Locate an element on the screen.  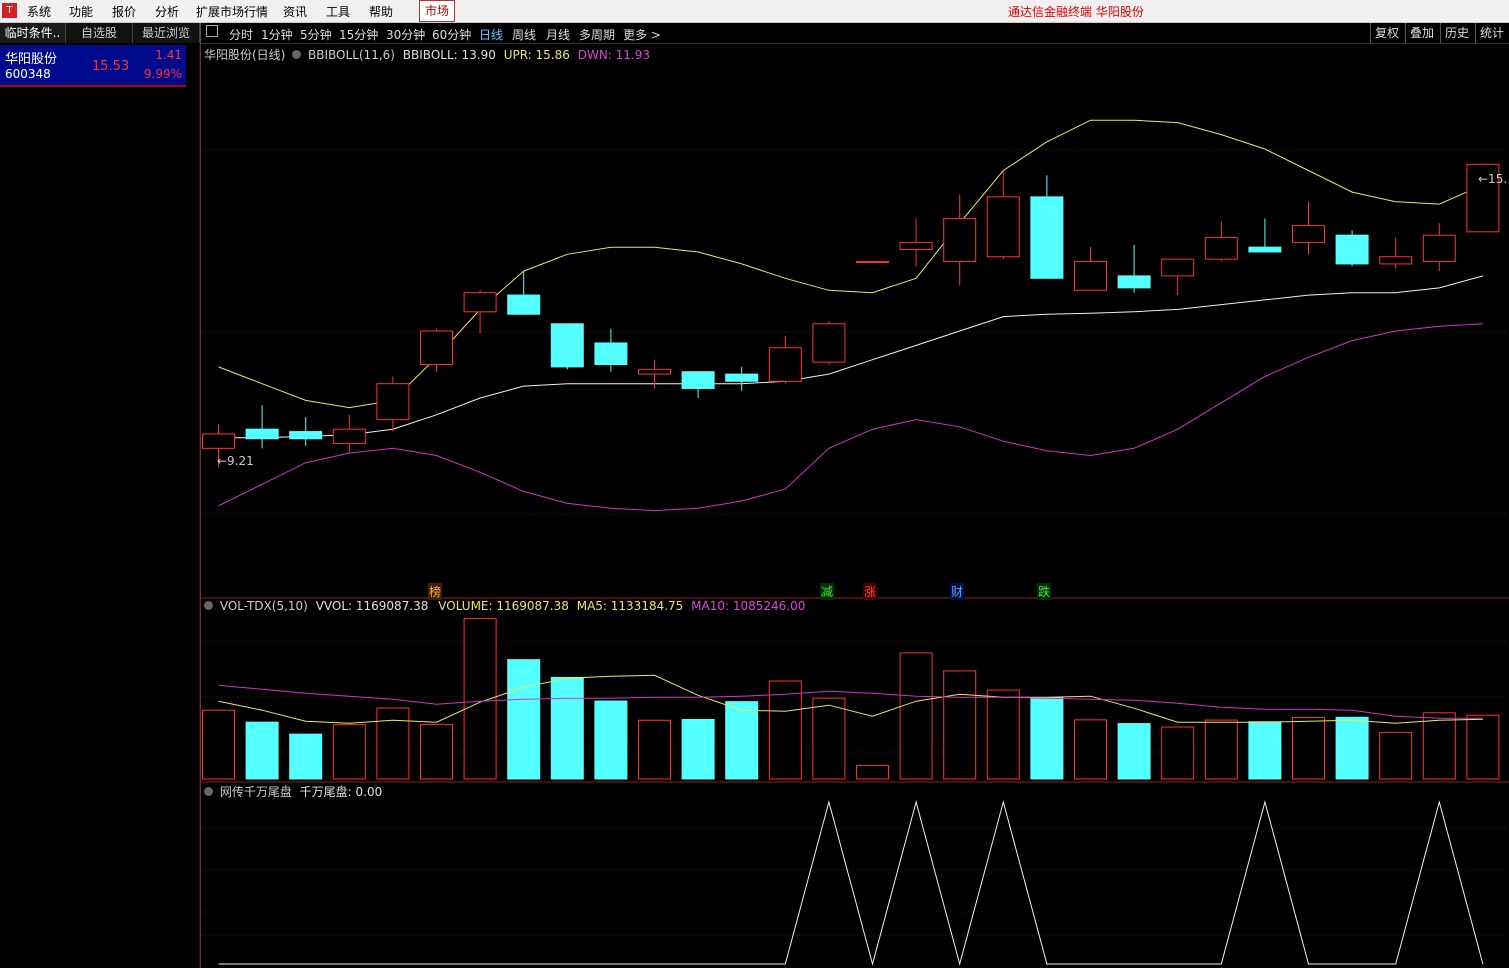
ma5-value: MA5: 1133184.75 is located at coordinates (630, 606).